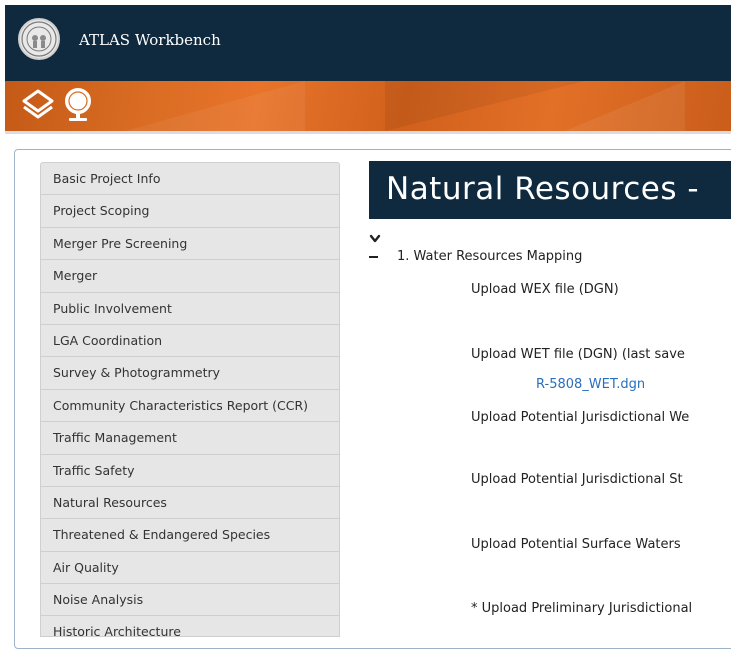  What do you see at coordinates (190, 373) in the screenshot?
I see `sidebar-item-survey-photogrammetry: Survey & Photogrammetry` at bounding box center [190, 373].